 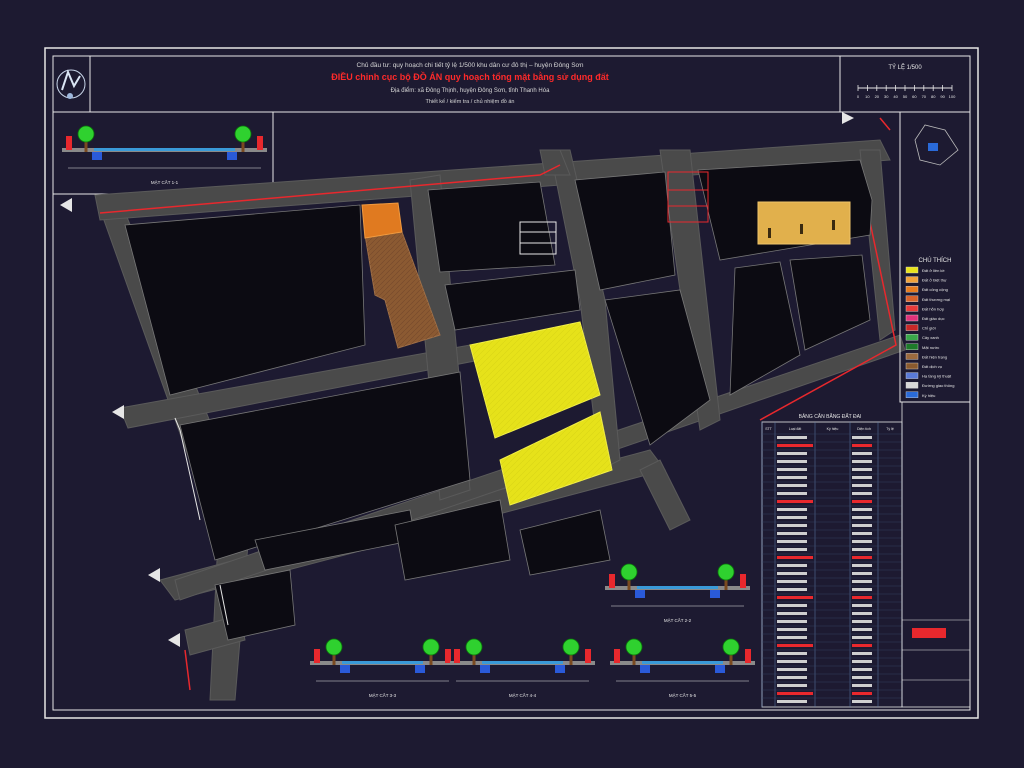 What do you see at coordinates (164, 155) in the screenshot?
I see `street-cross-section: MẶT CẮT 1-1` at bounding box center [164, 155].